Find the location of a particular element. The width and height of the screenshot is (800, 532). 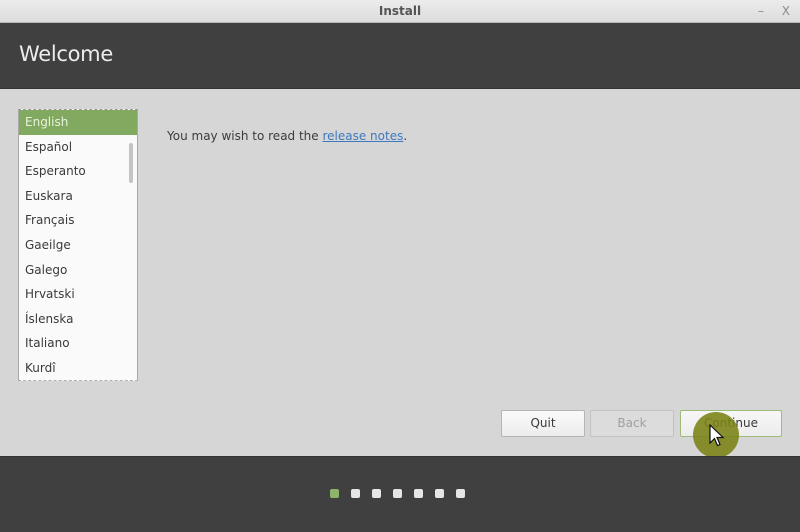

language-item: Gaeilge is located at coordinates (78, 245).